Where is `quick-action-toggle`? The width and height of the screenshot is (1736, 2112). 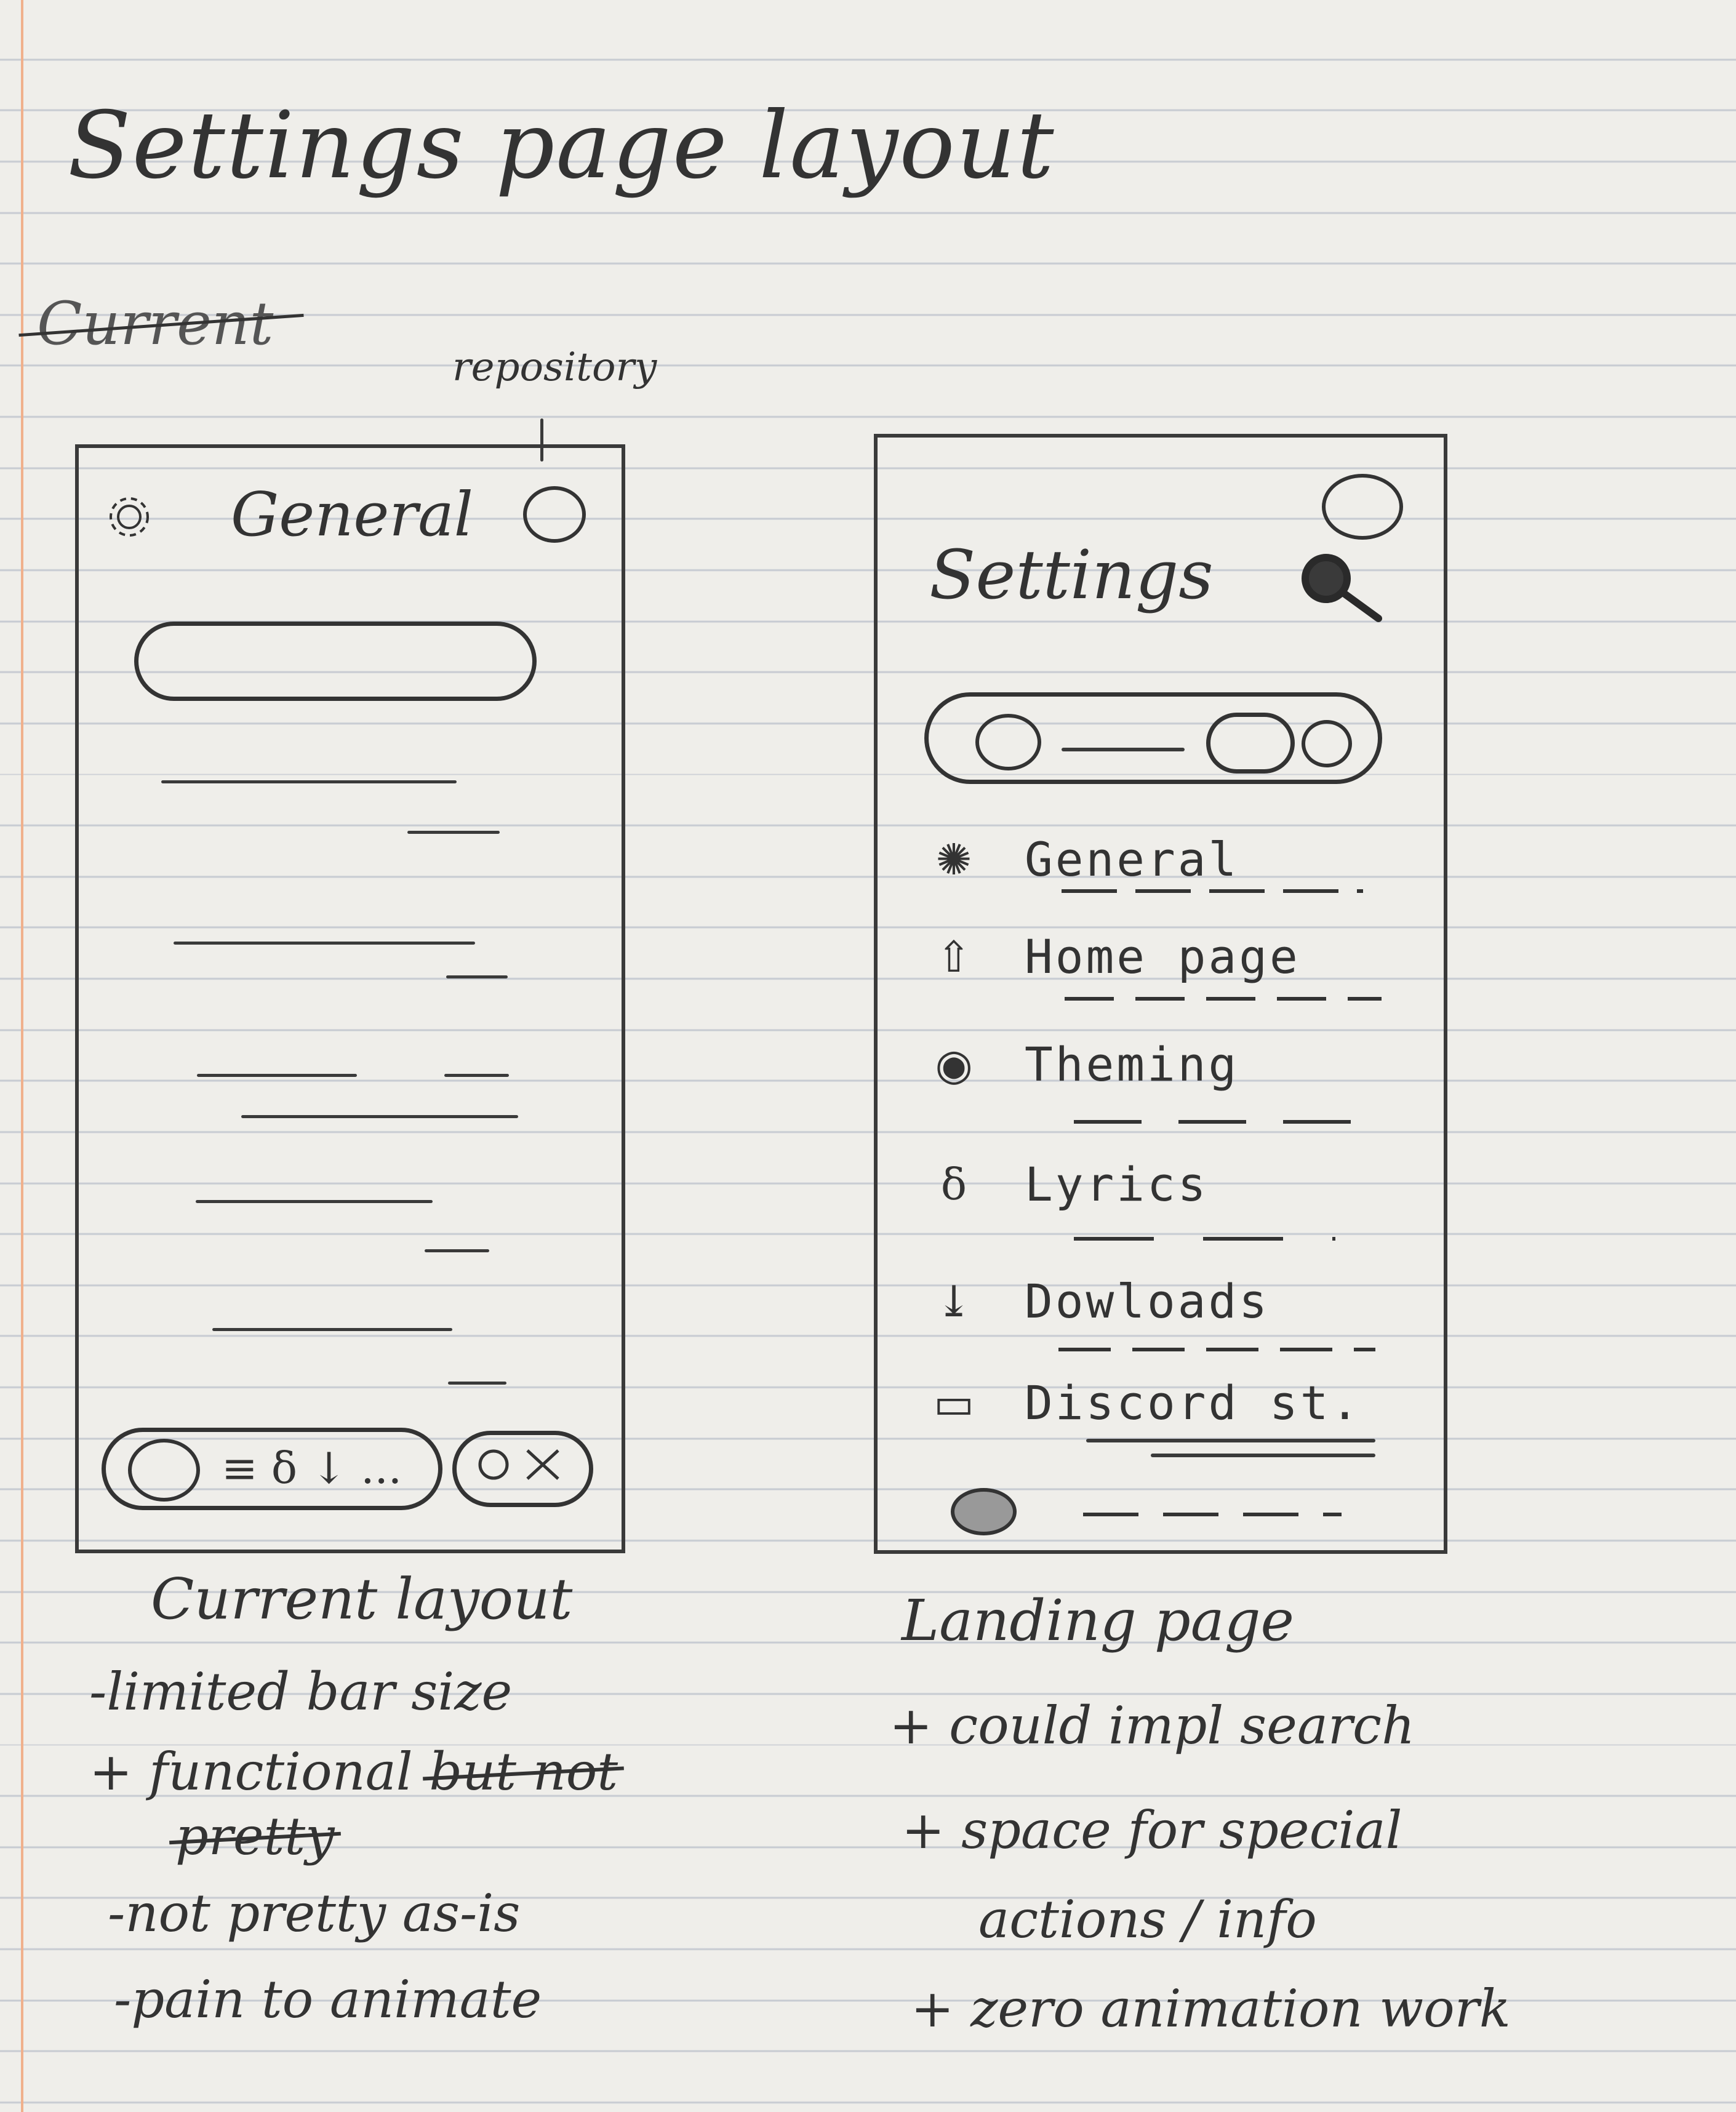 quick-action-toggle is located at coordinates (1250, 743).